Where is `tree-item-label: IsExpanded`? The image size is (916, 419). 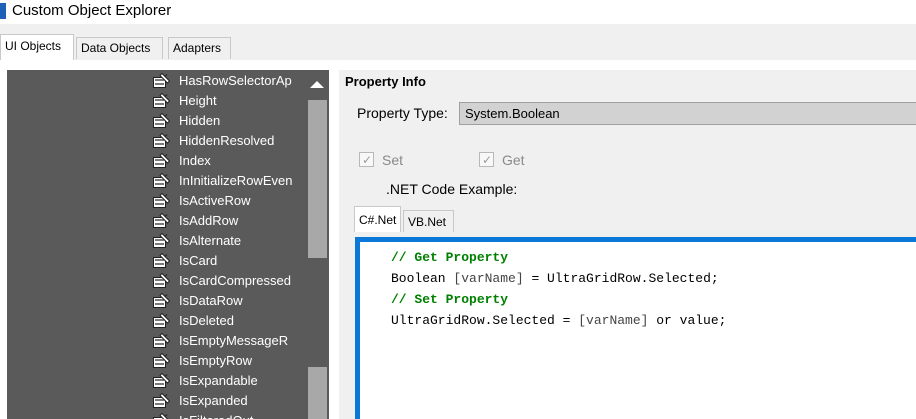
tree-item-label: IsExpanded is located at coordinates (213, 400).